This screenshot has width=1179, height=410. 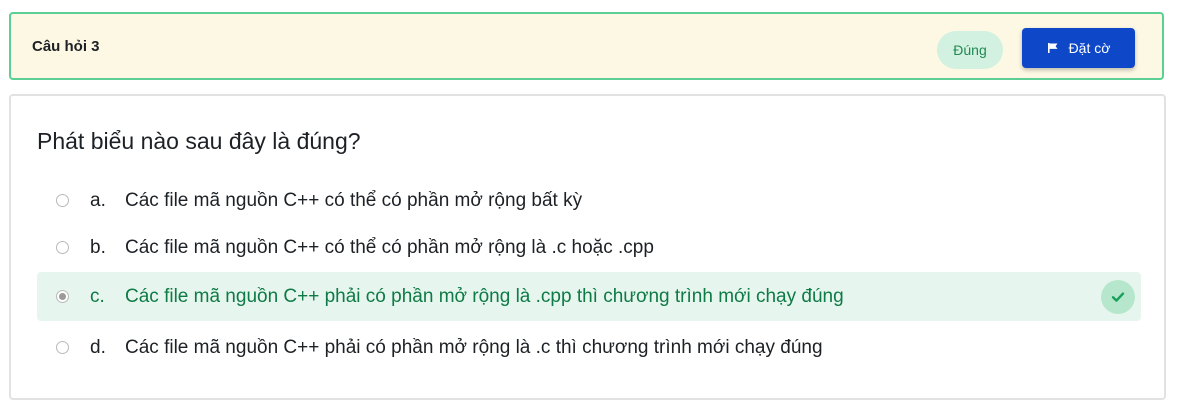 I want to click on question-text: Phát biểu nào sau đây là đúng?, so click(x=199, y=141).